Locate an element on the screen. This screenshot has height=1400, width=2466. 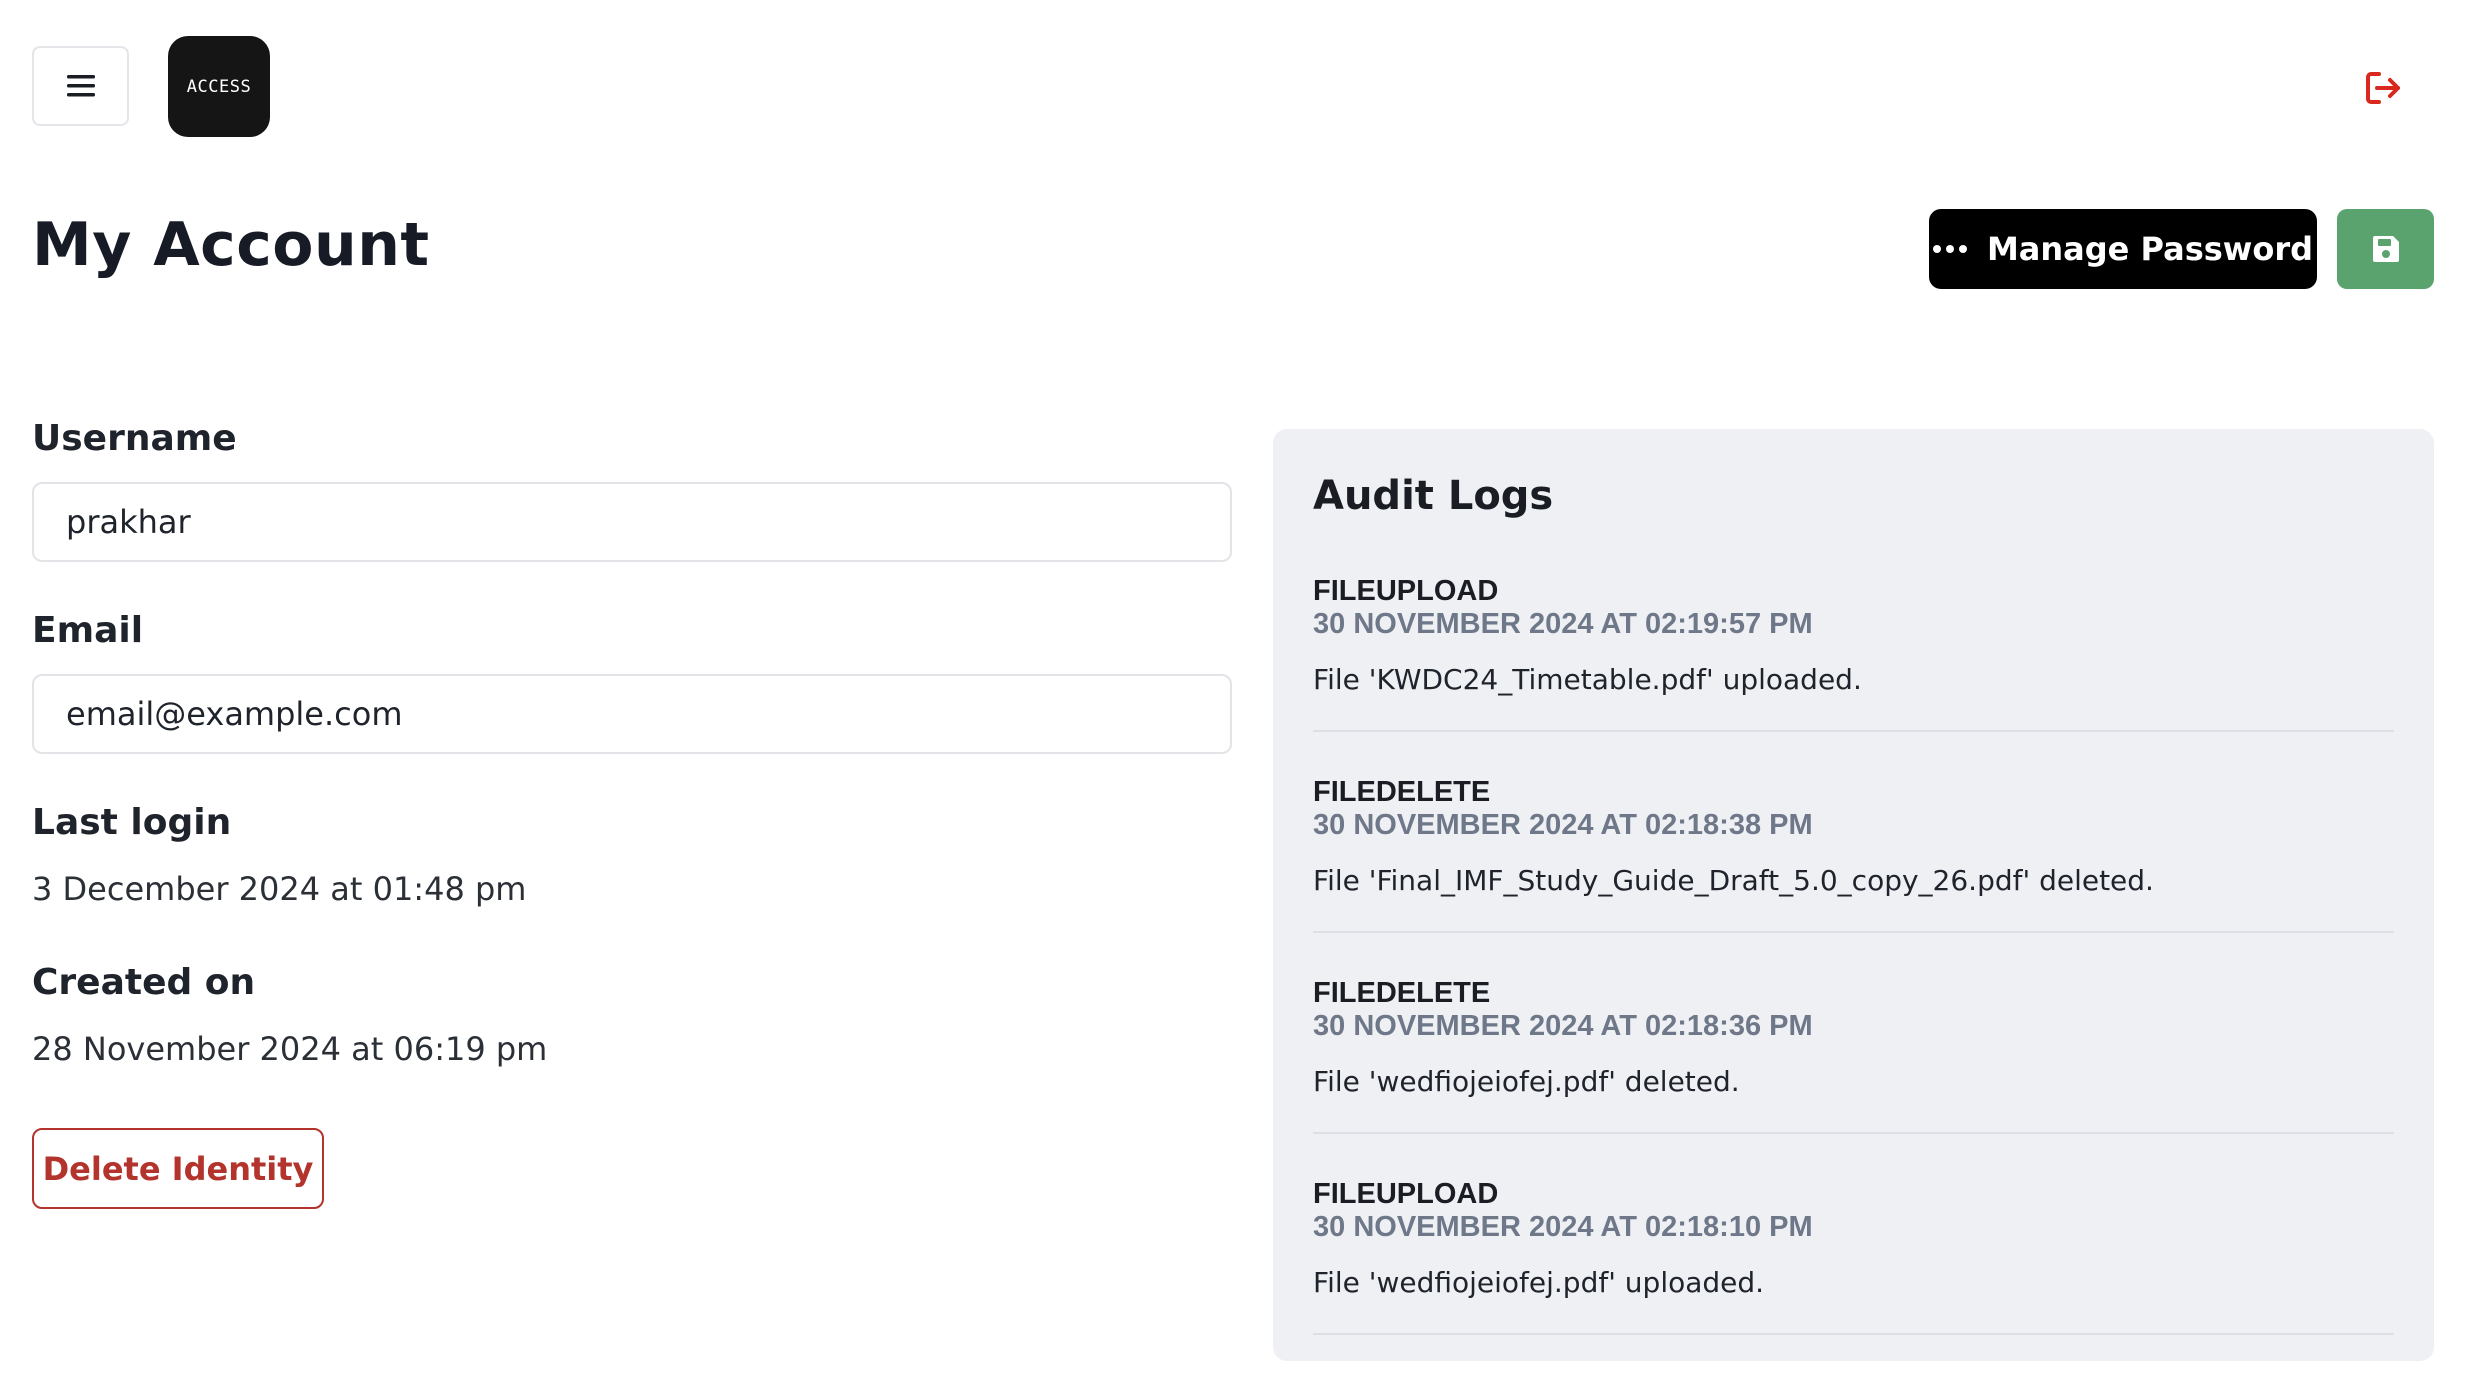
log-message: File 'KWDC24_Timetable.pdf' uploaded. is located at coordinates (1587, 679).